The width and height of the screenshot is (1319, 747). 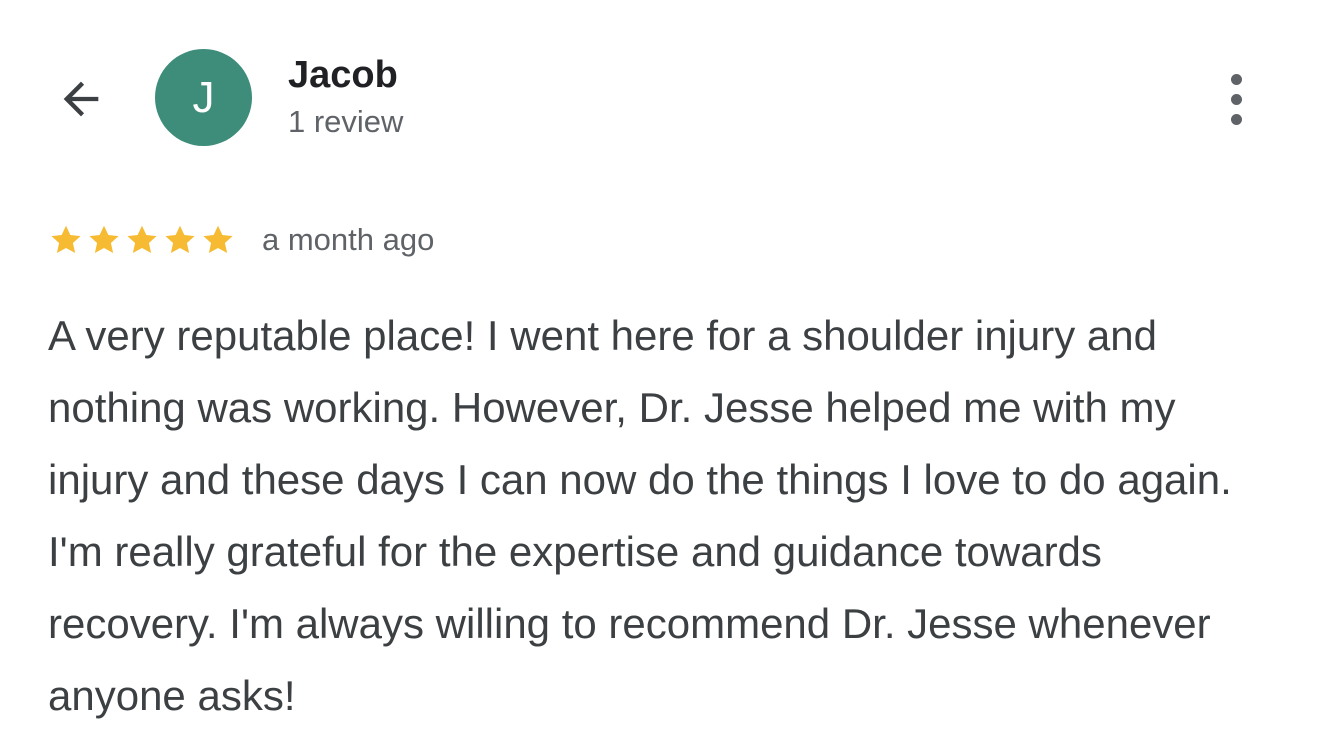 I want to click on avatar: J, so click(x=203, y=97).